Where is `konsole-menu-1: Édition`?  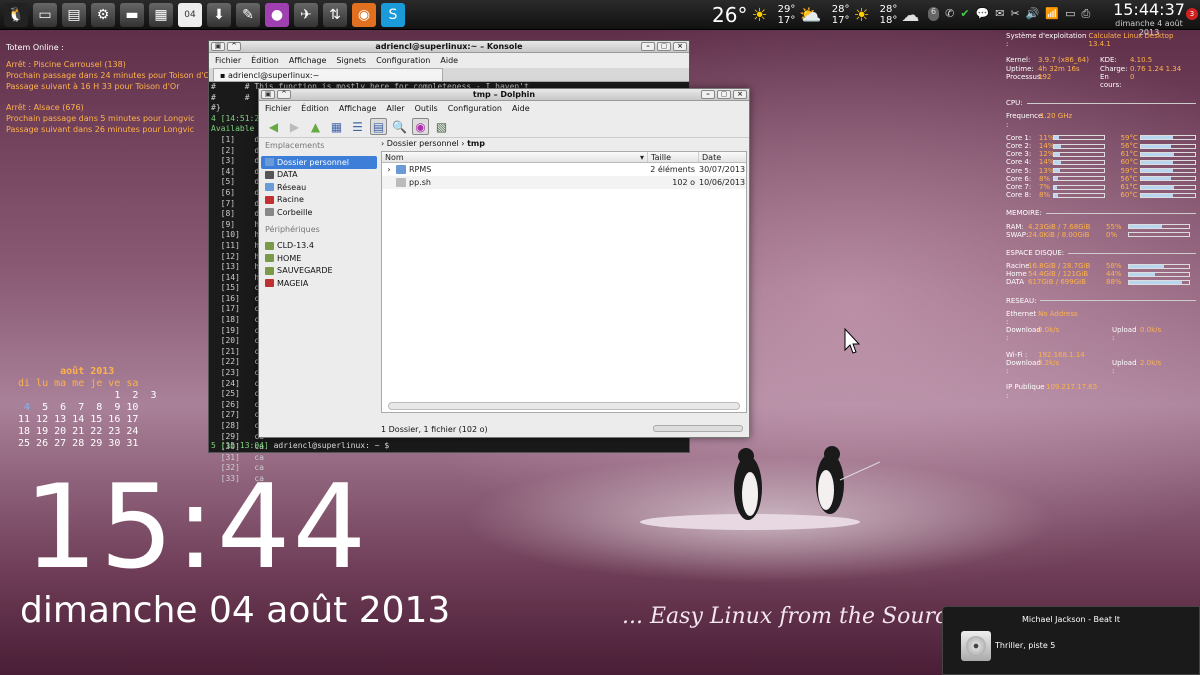 konsole-menu-1: Édition is located at coordinates (265, 60).